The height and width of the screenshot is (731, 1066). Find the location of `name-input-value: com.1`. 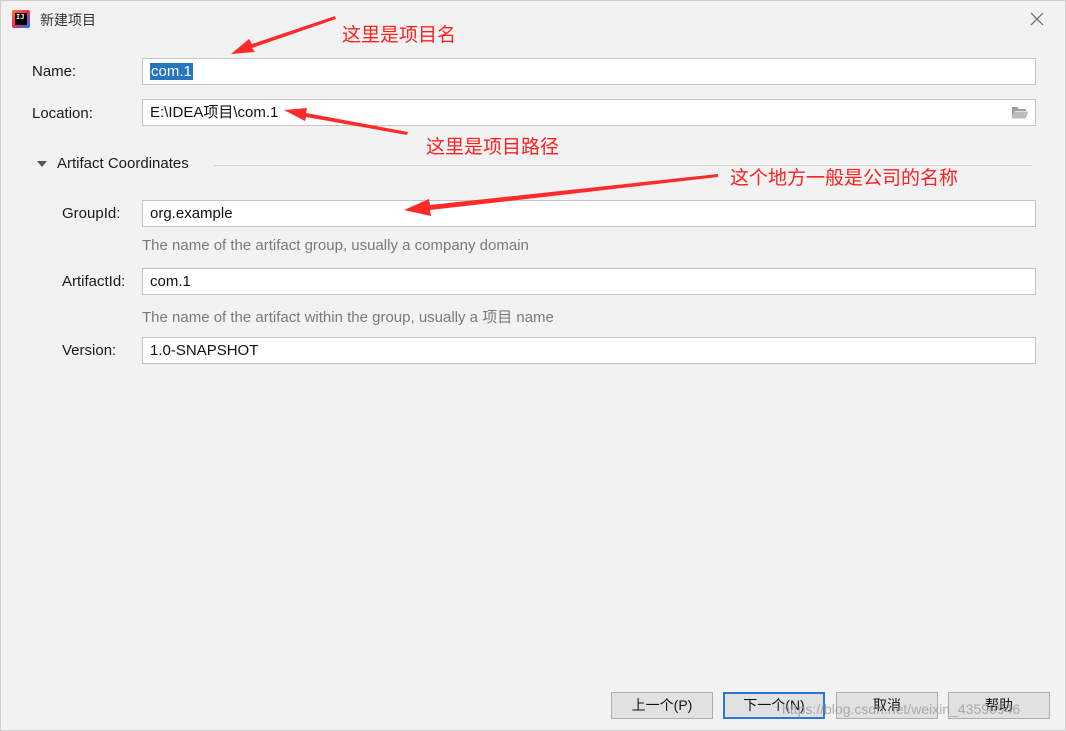

name-input-value: com.1 is located at coordinates (171, 71).